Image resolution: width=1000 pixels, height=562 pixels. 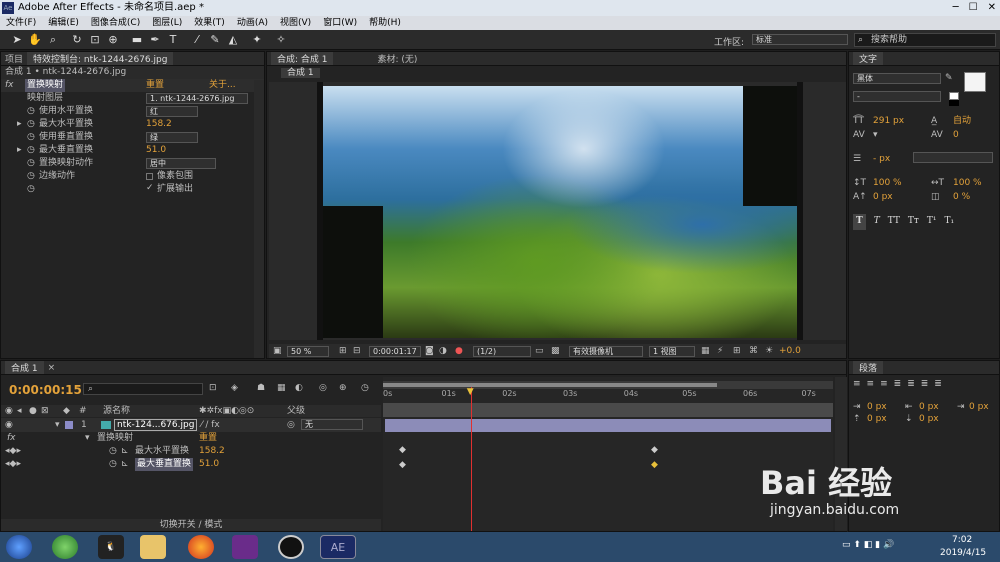 I want to click on channel-icon: ●, so click(x=459, y=351).